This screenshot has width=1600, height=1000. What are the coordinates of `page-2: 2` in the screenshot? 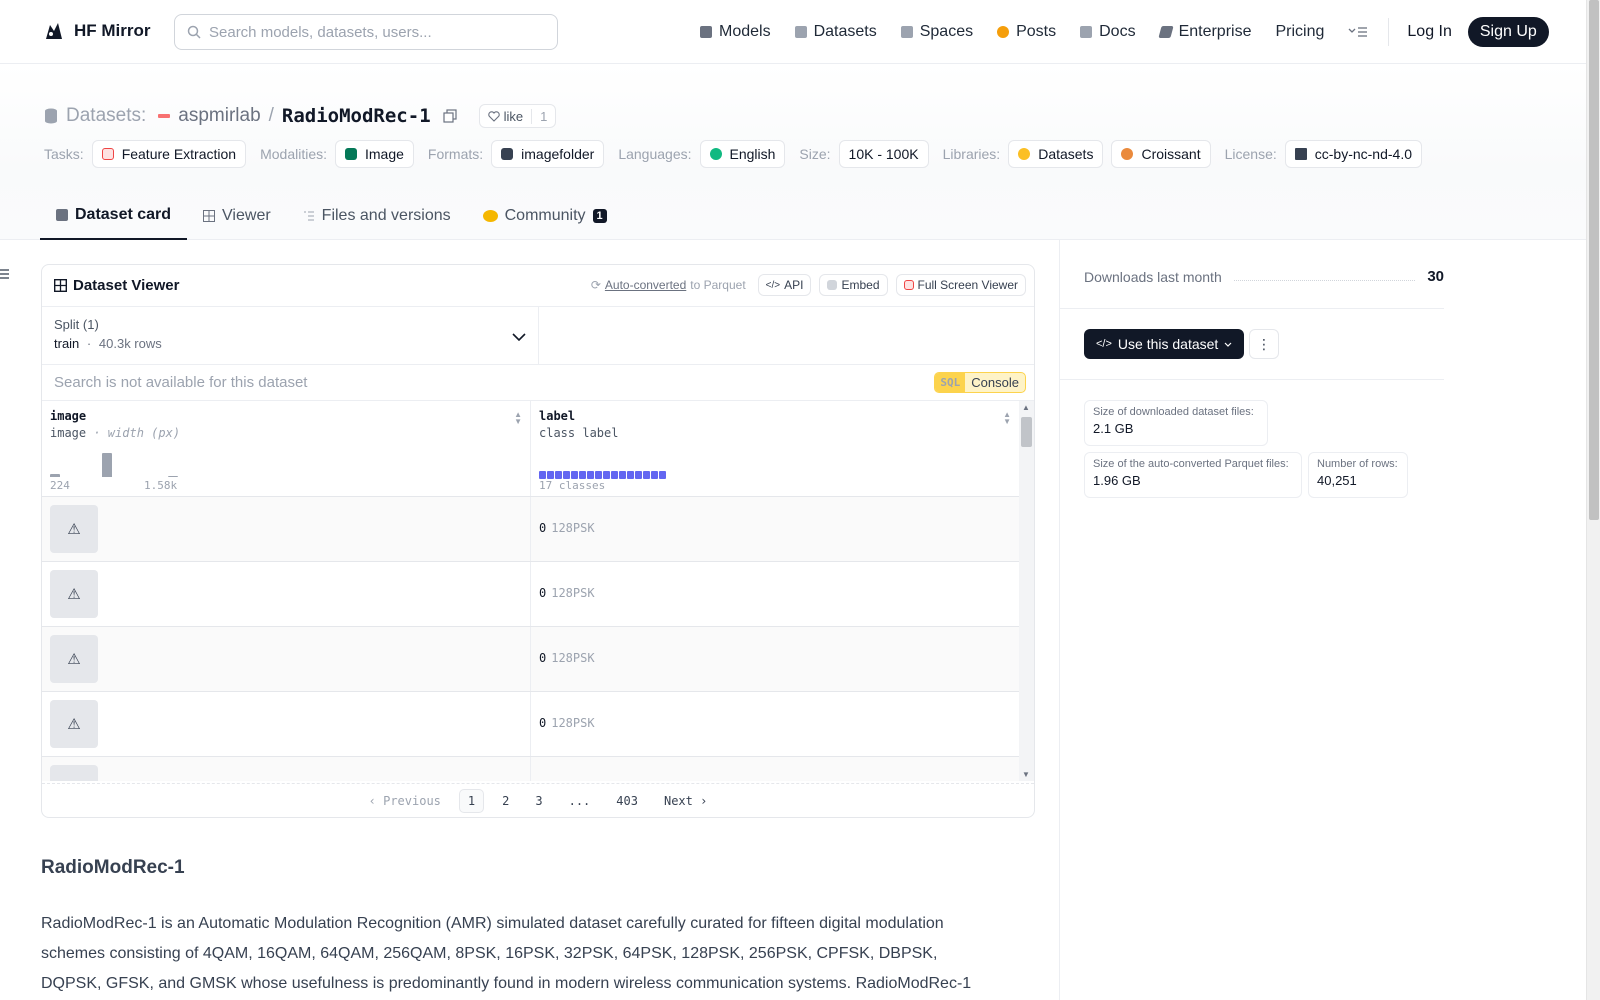 It's located at (505, 801).